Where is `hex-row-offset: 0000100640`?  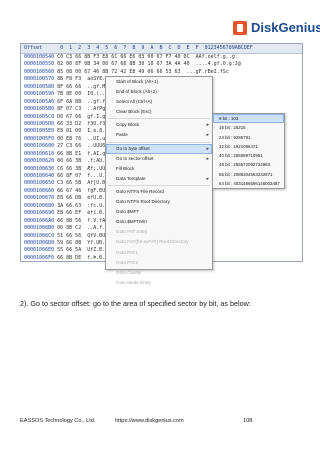
hex-row-offset: 0000100640 is located at coordinates (39, 176).